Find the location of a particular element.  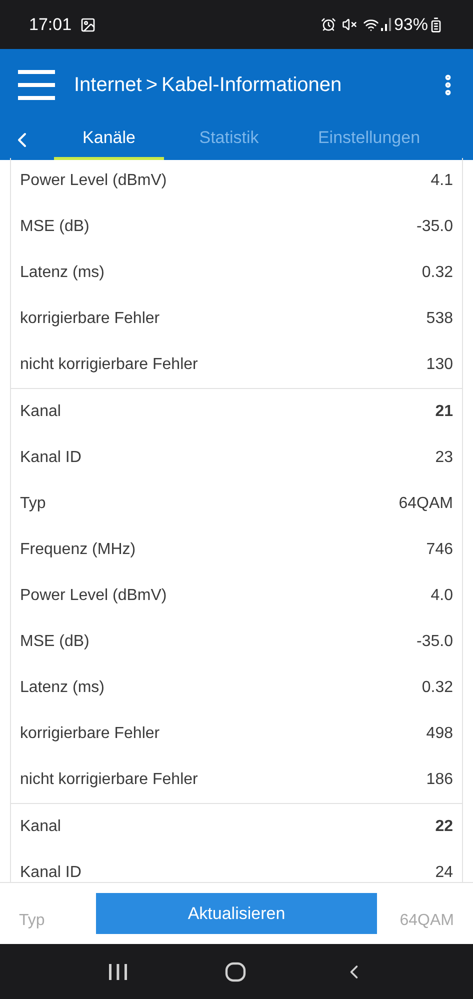

battery-percentage: 93% is located at coordinates (411, 25).